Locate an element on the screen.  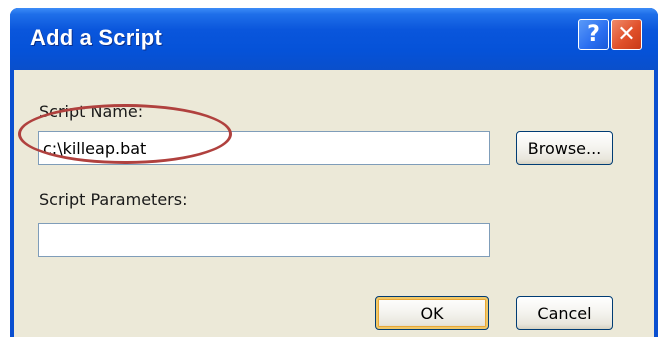
dialog-title: Add a Script is located at coordinates (96, 37).